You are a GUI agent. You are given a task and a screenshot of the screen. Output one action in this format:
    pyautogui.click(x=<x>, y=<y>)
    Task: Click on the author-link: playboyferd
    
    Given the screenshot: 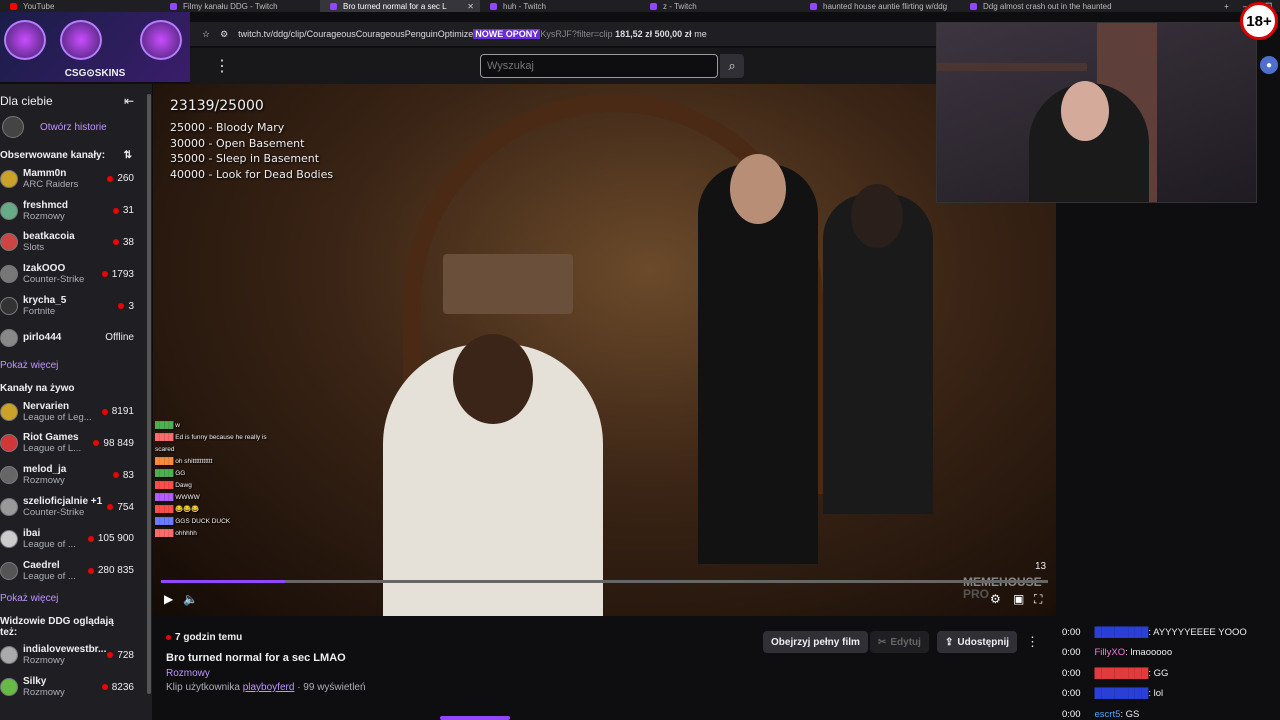 What is the action you would take?
    pyautogui.click(x=269, y=687)
    